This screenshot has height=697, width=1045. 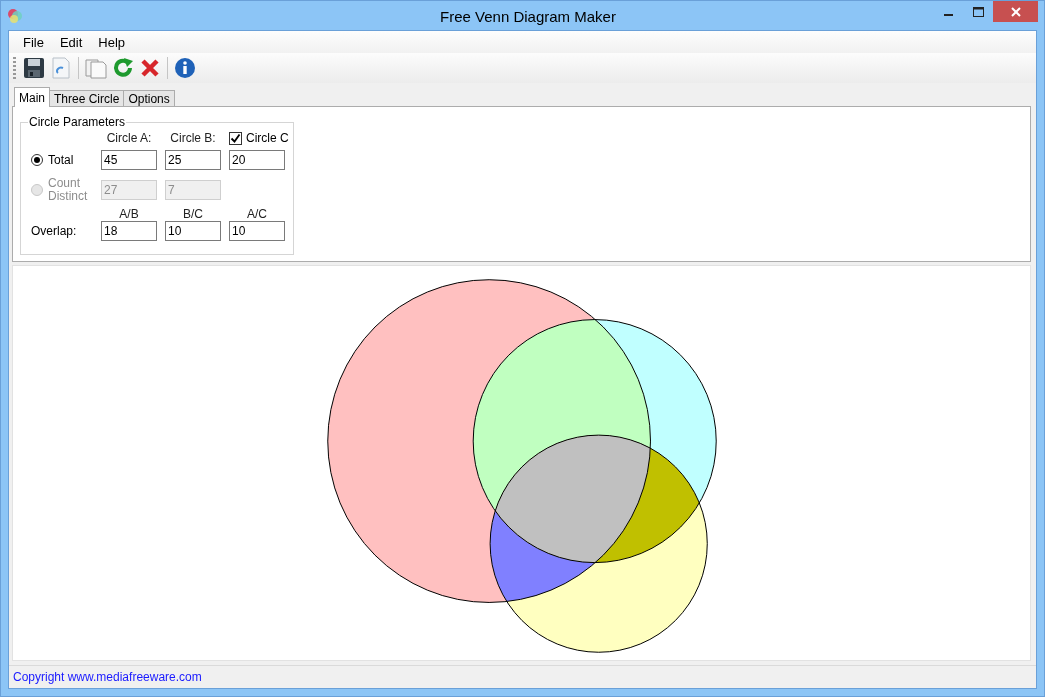 I want to click on copyright-link: Copyright www.mediafreeware.com, so click(x=107, y=677).